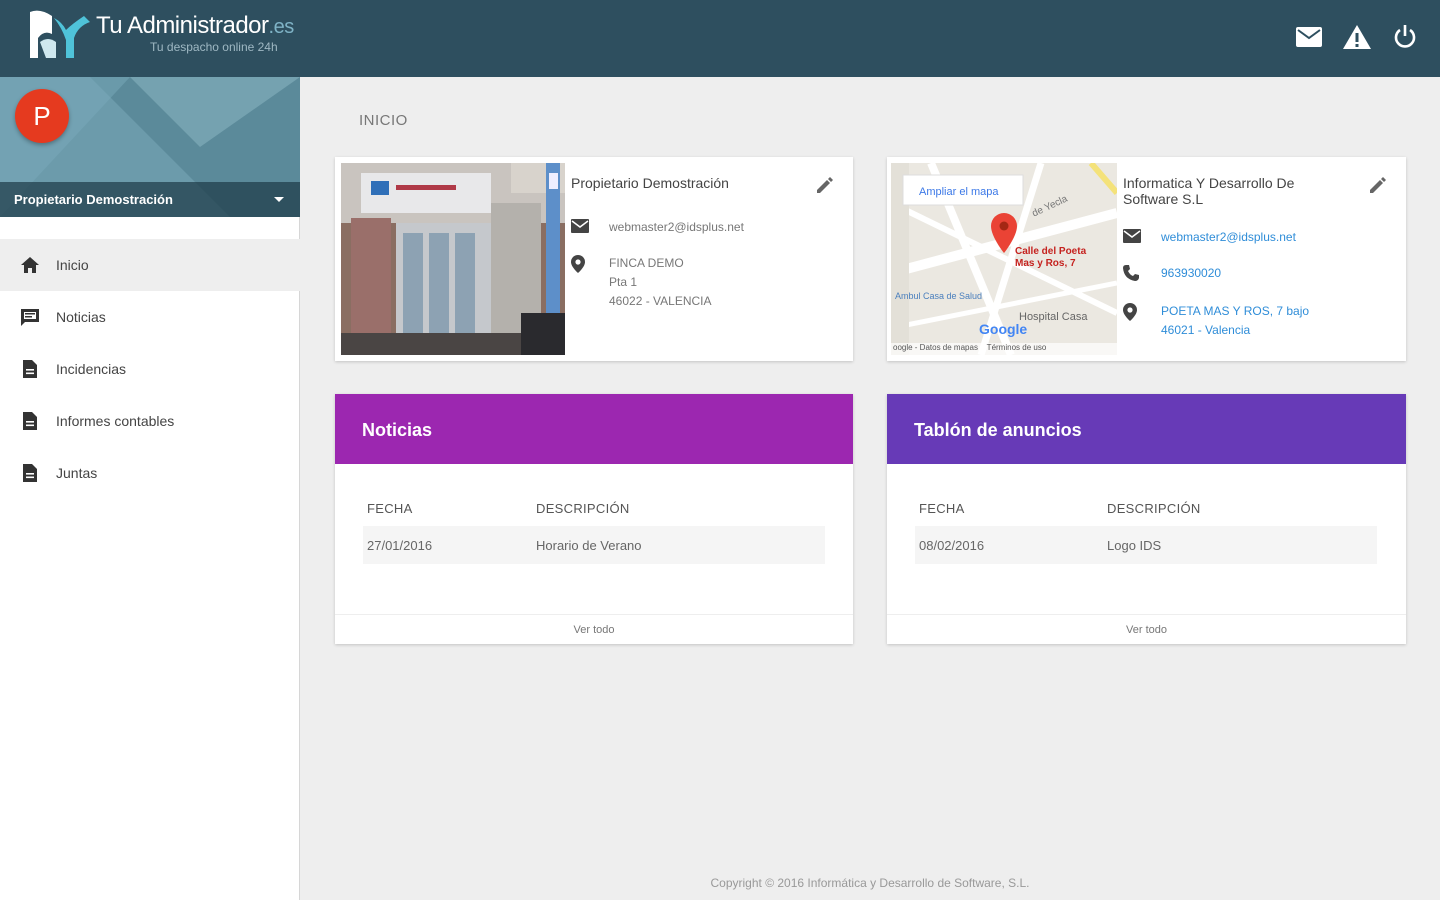  What do you see at coordinates (660, 282) in the screenshot?
I see `owner-address: FINCA DEMO Pta 1 46022 - VALENCIA` at bounding box center [660, 282].